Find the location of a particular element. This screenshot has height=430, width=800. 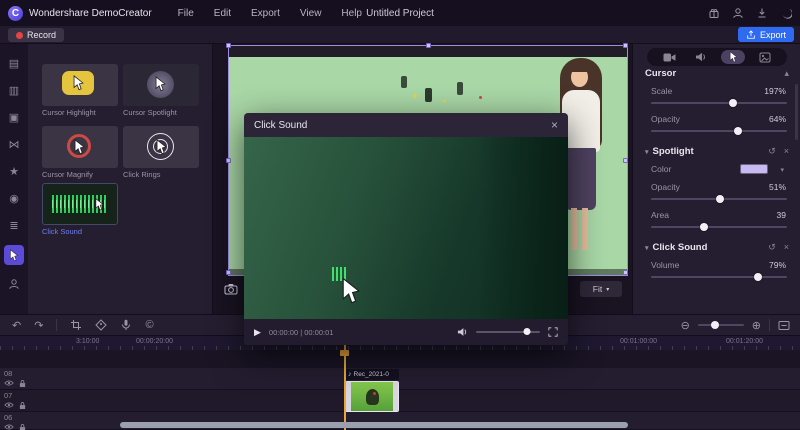

area-slider-knob is located at coordinates (704, 227).